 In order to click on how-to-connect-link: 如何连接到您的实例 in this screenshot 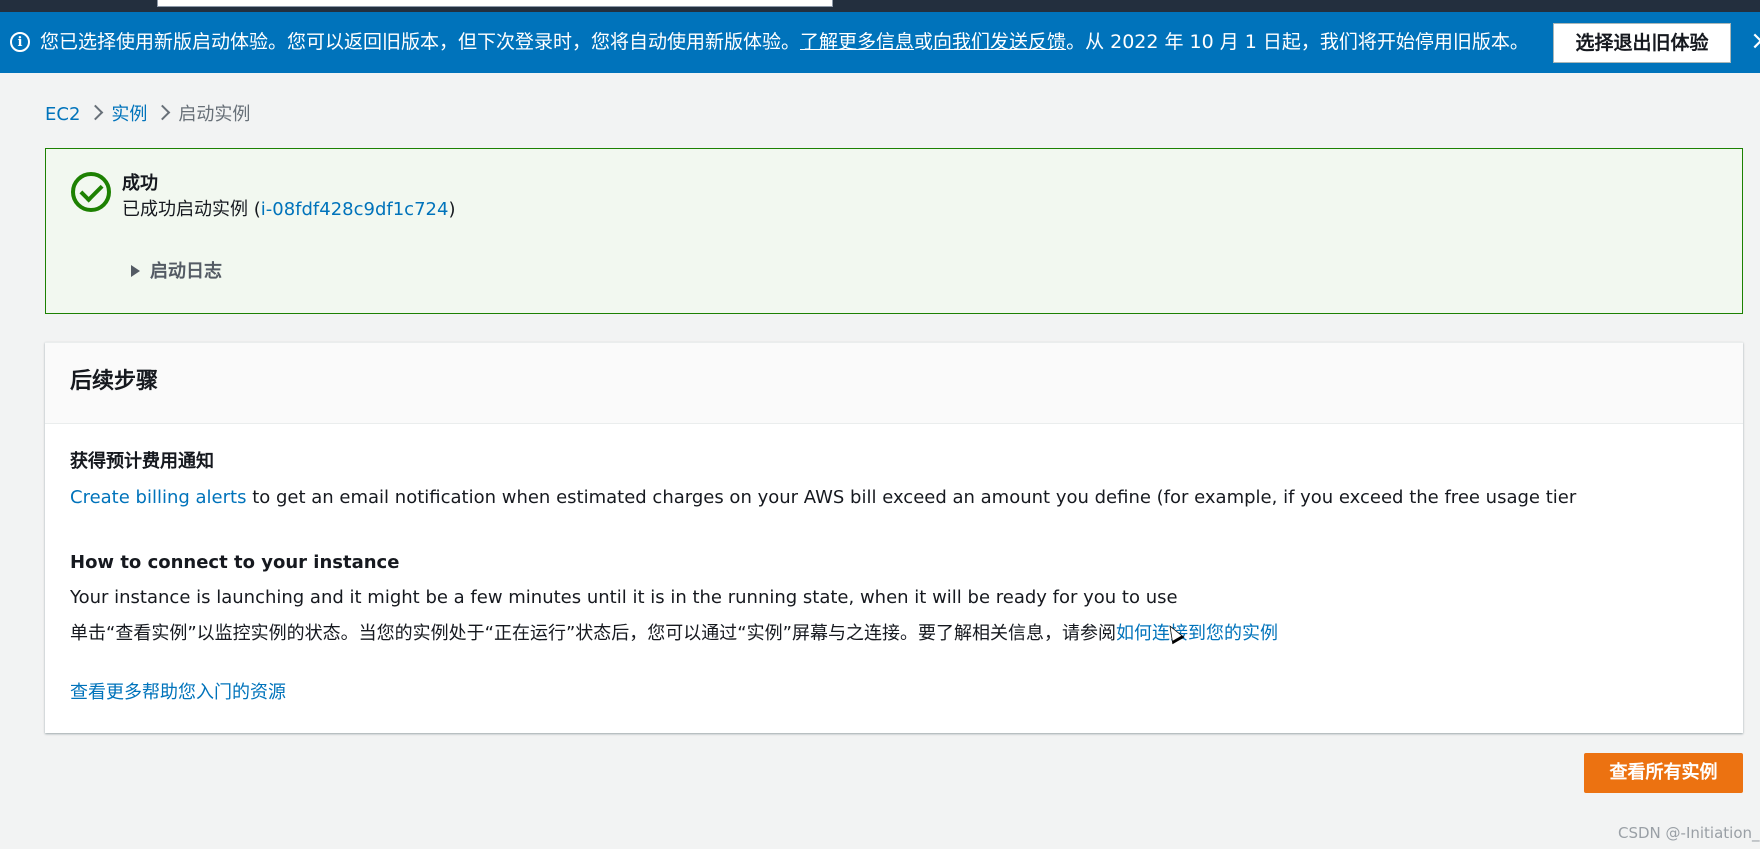, I will do `click(1197, 633)`.